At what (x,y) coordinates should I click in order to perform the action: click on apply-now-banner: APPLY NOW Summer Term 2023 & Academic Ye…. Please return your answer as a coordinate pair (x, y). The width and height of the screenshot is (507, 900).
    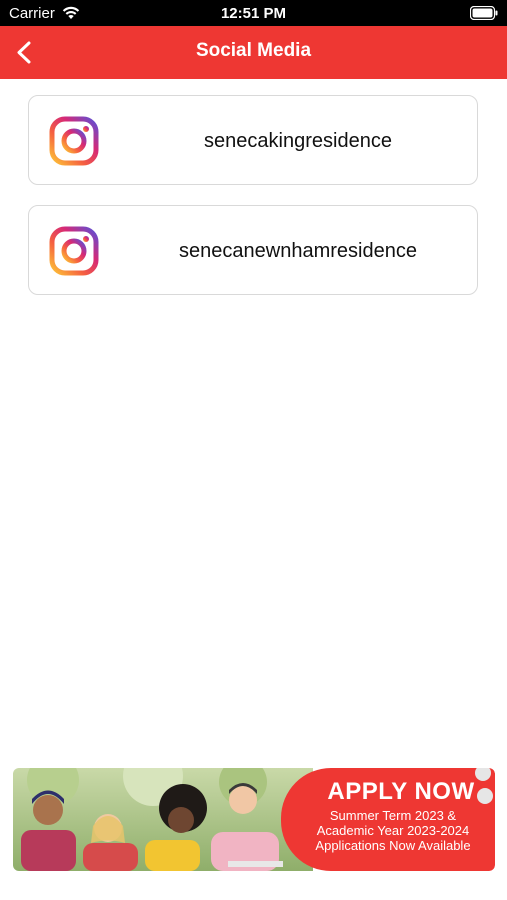
    Looking at the image, I should click on (254, 819).